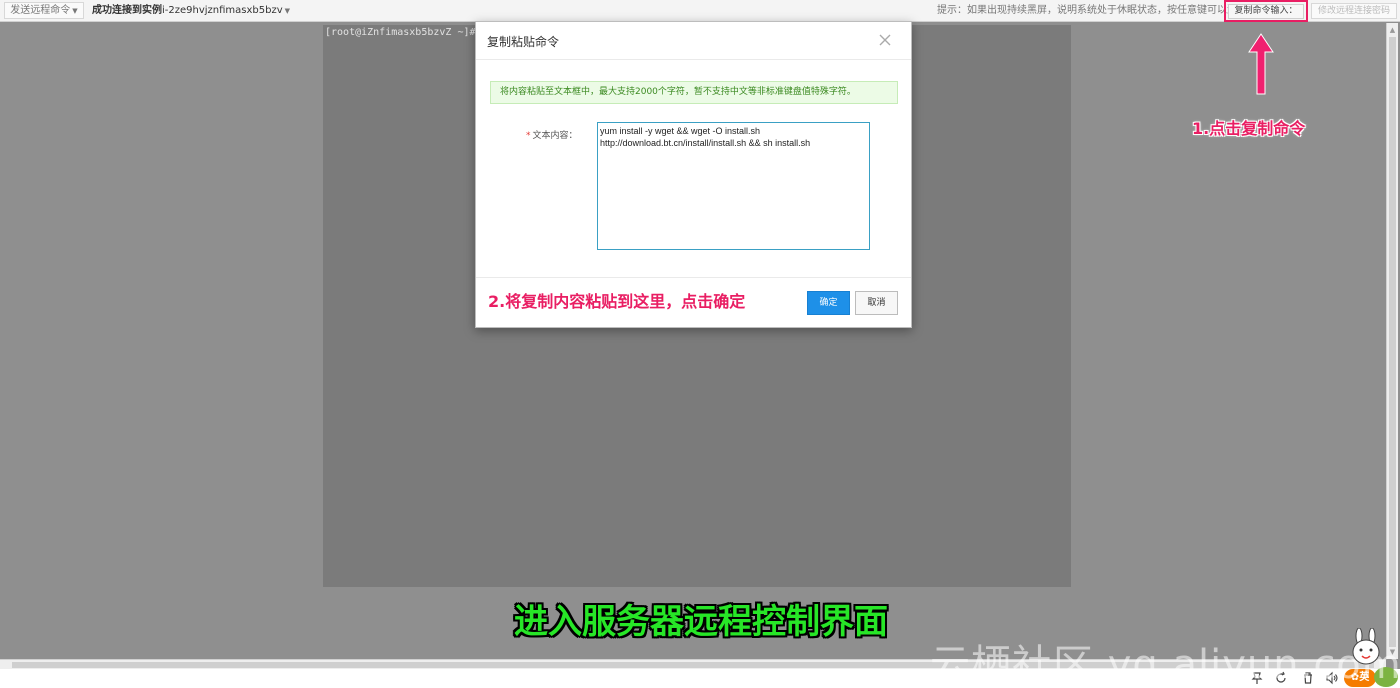 The height and width of the screenshot is (688, 1400). What do you see at coordinates (1097, 10) in the screenshot?
I see `black-screen-hint: 提示：如果出现持续黑屏，说明系统处于休眠状态，按任意键可以激活。` at bounding box center [1097, 10].